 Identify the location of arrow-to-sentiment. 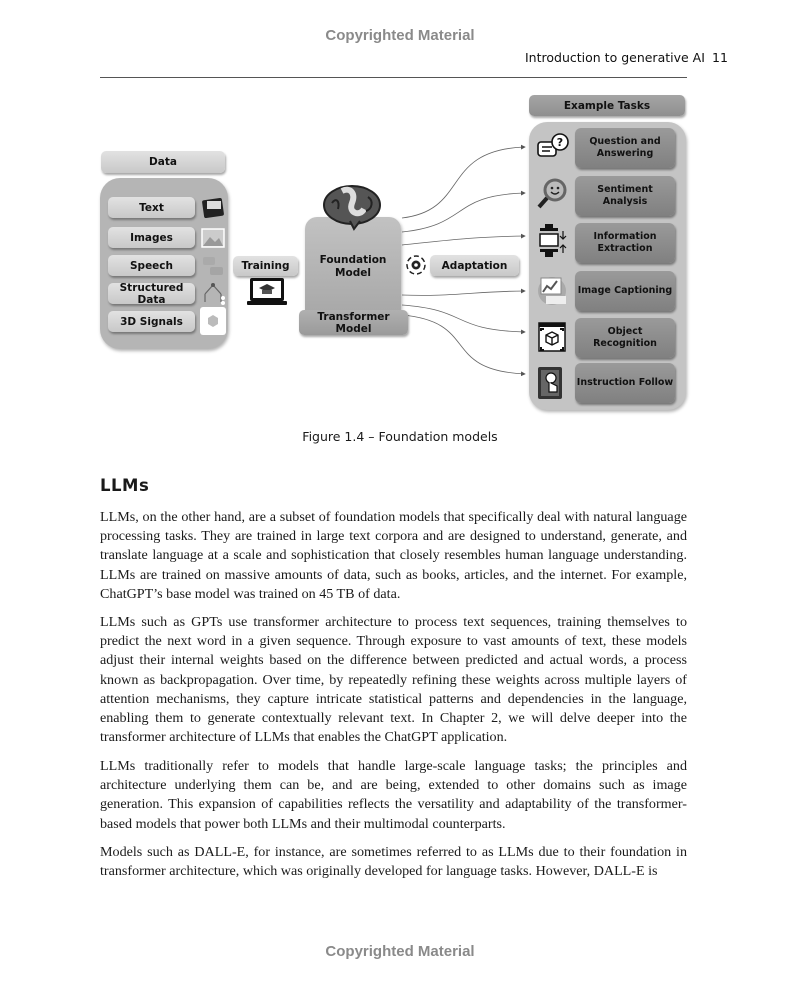
(463, 211).